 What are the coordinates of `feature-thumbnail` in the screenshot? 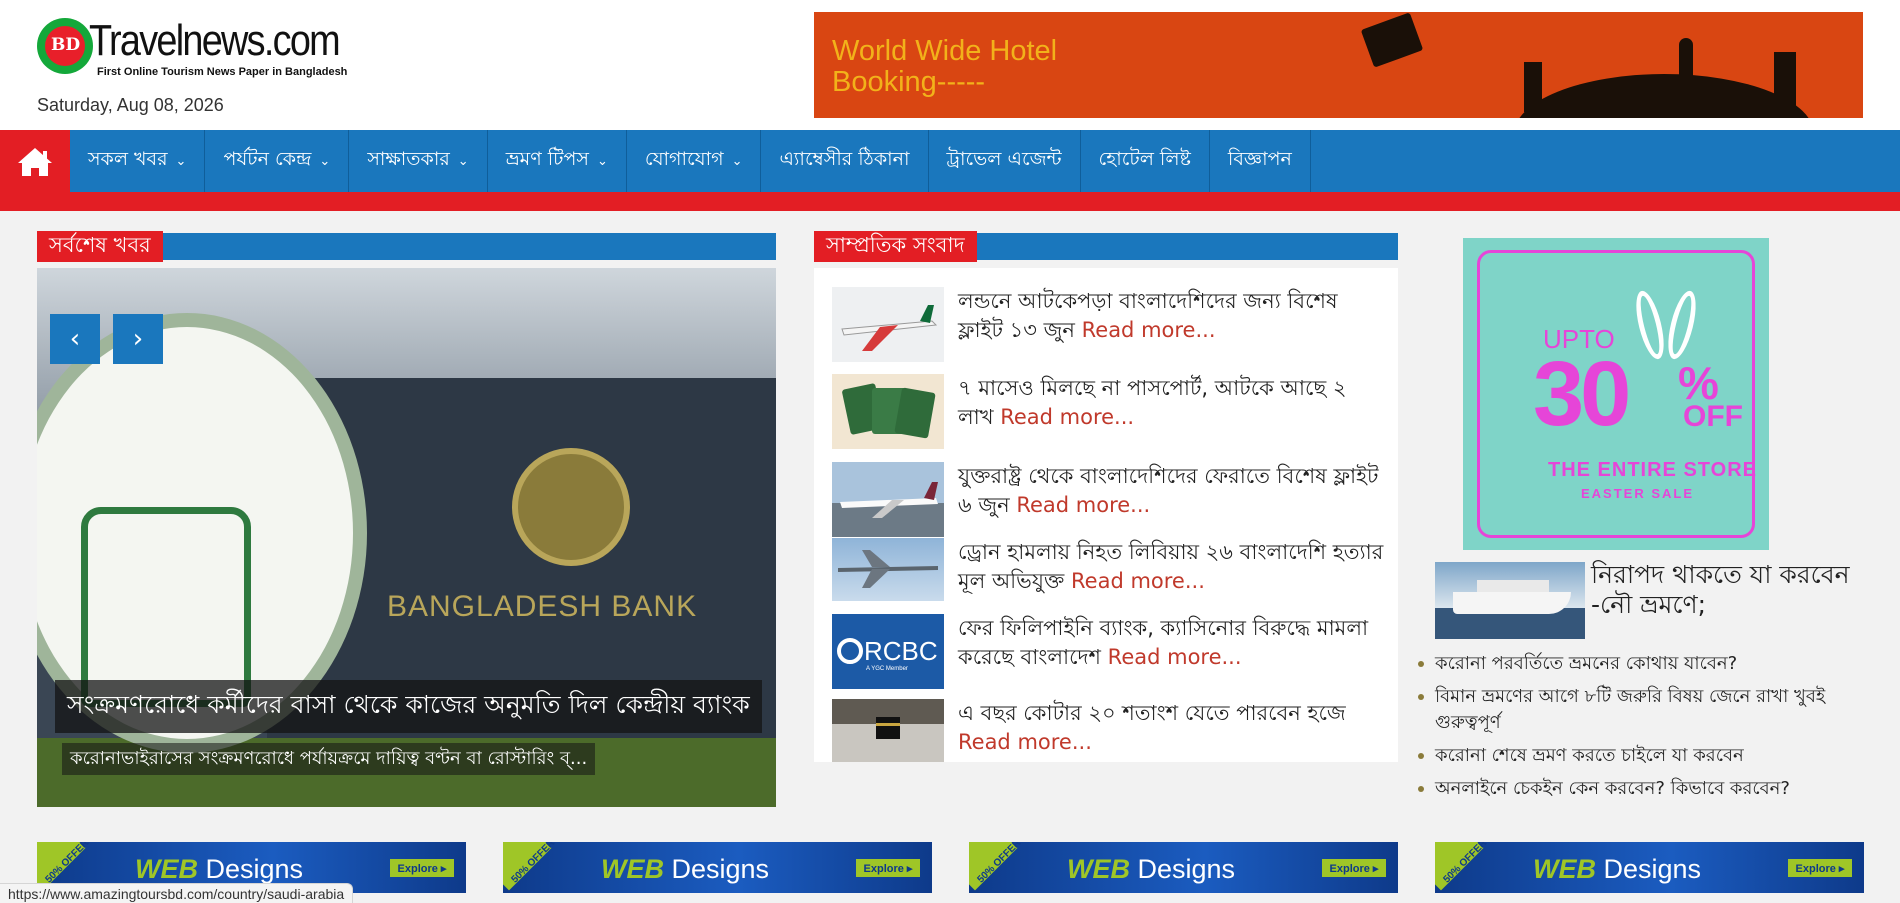 It's located at (1510, 600).